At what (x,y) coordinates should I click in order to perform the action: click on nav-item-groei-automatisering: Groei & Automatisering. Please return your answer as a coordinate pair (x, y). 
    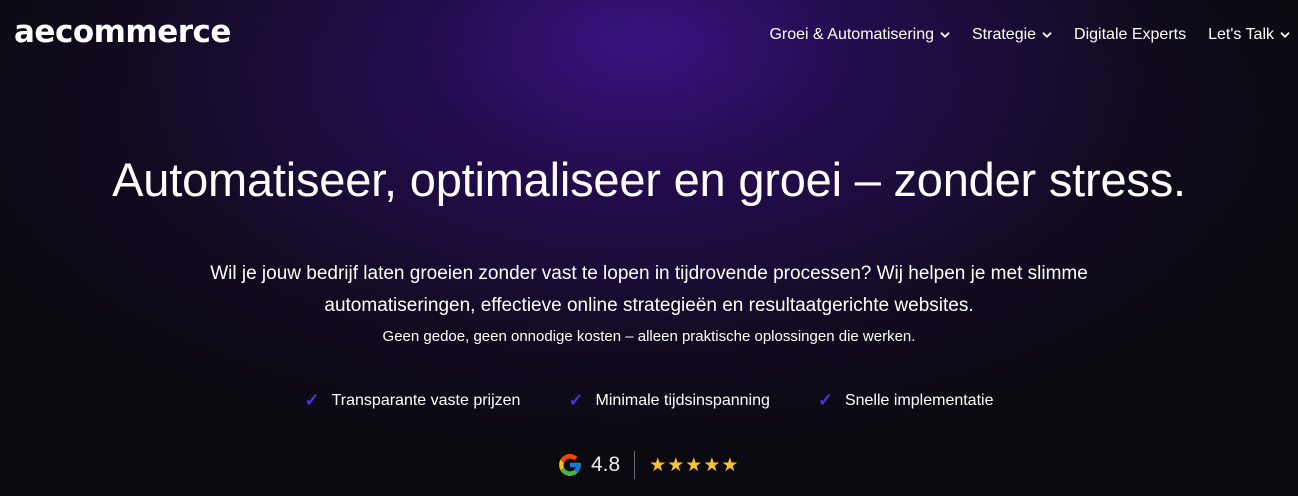
    Looking at the image, I should click on (859, 35).